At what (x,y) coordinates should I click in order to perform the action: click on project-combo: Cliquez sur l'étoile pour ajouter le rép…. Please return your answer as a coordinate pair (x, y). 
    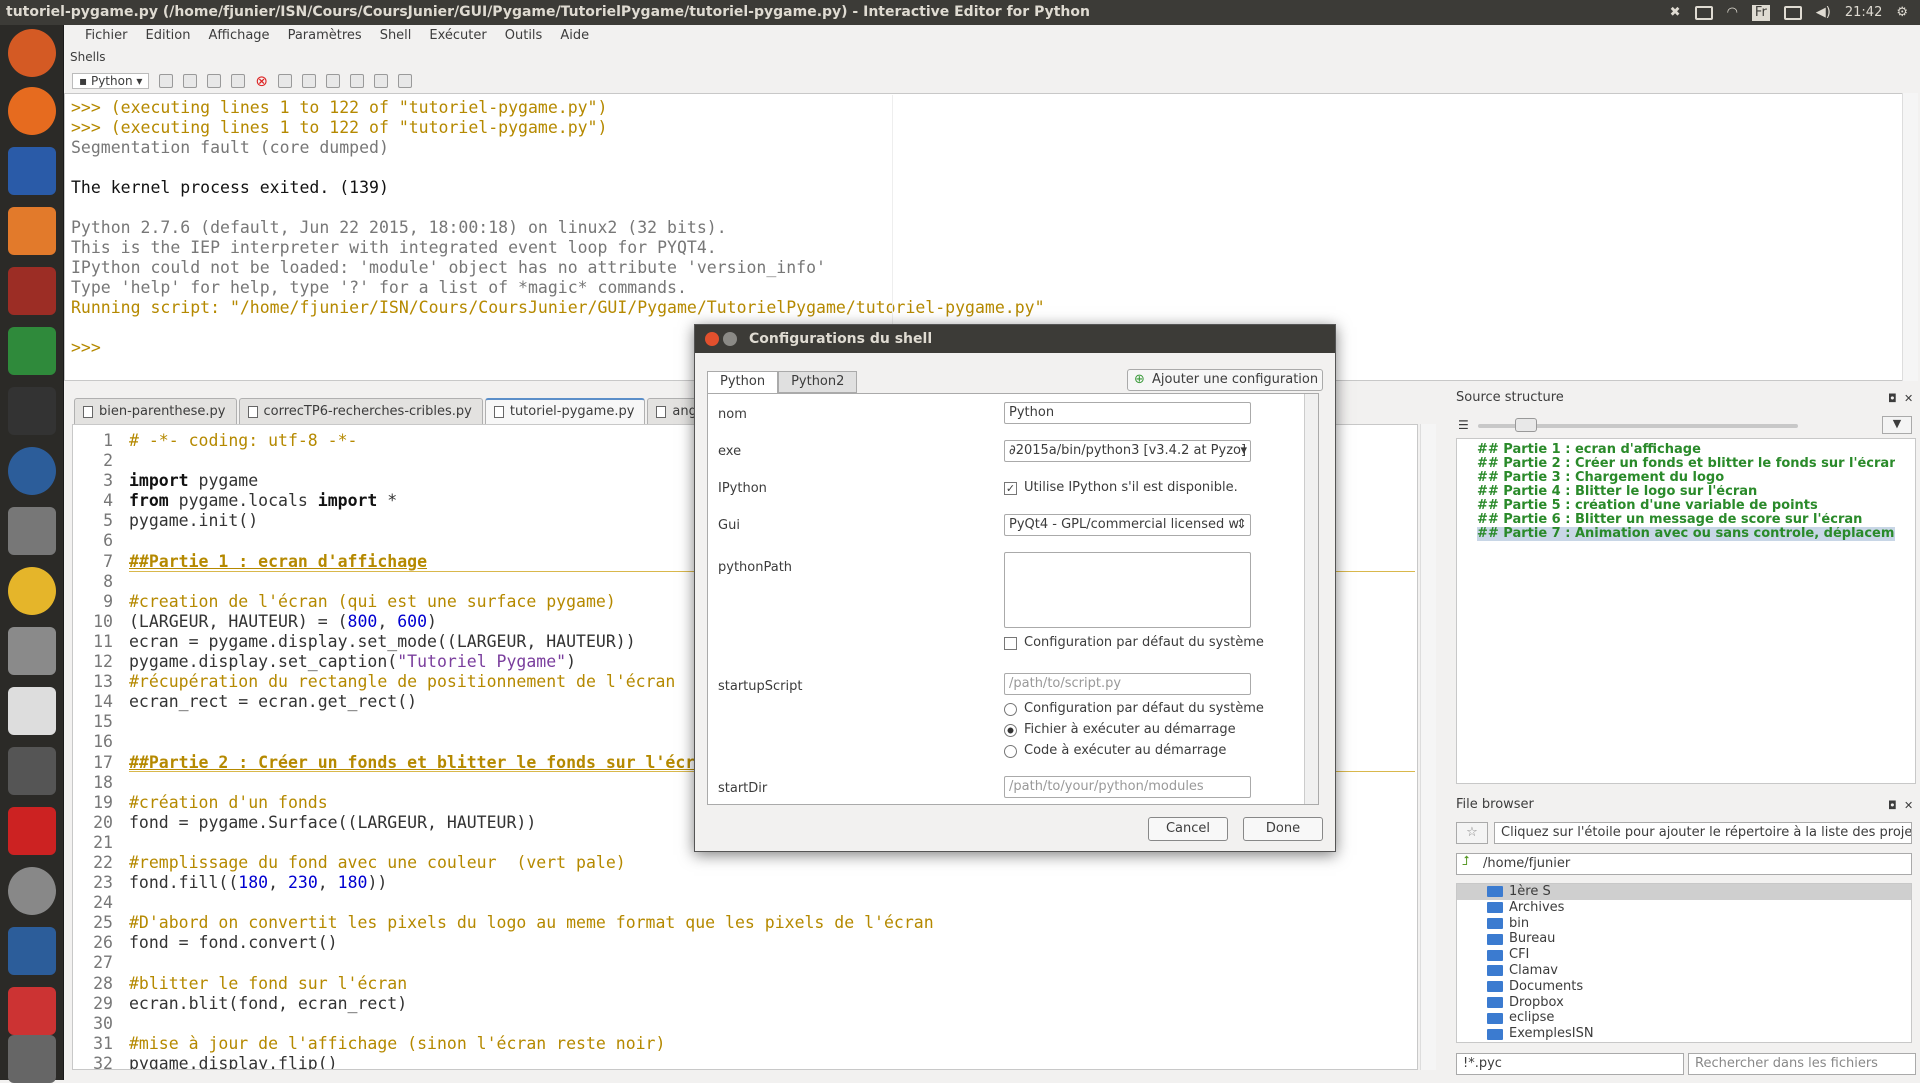
    Looking at the image, I should click on (1703, 833).